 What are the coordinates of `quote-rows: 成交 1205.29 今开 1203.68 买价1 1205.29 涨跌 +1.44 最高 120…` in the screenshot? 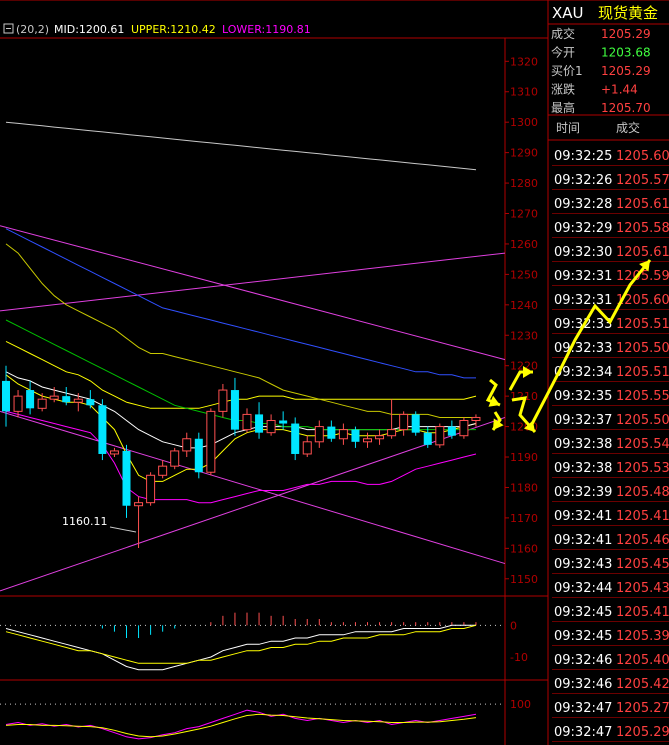 It's located at (601, 70).